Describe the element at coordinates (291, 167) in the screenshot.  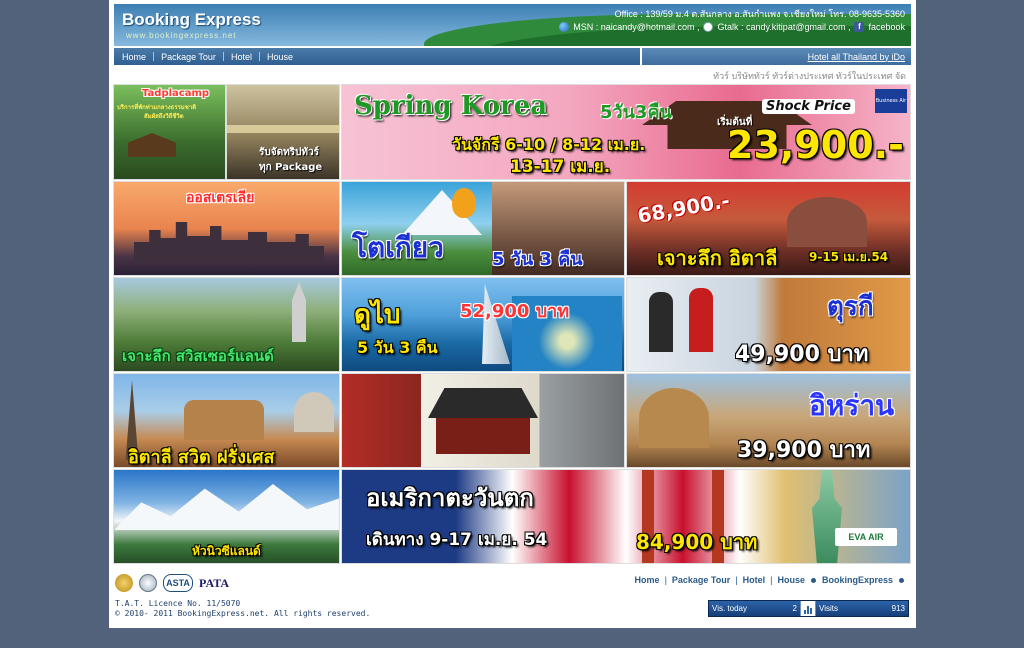
I see `package-line2: ทุก Package` at that location.